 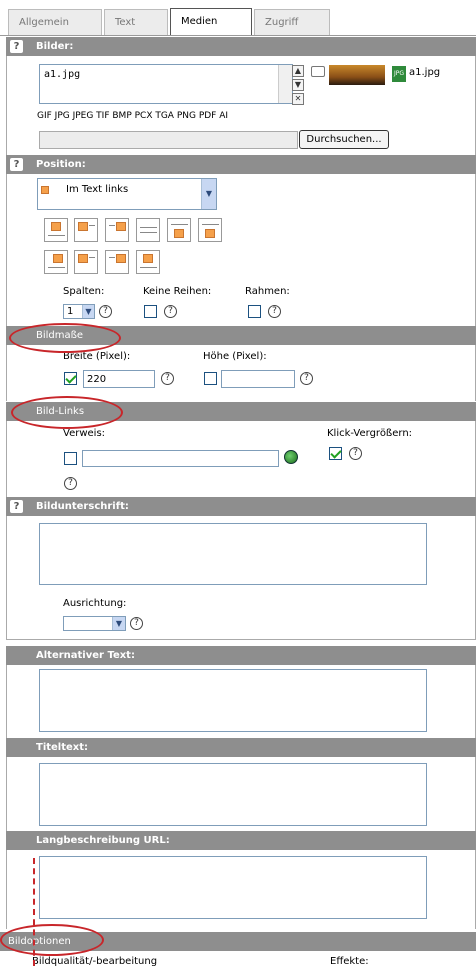 I want to click on file-list: a1.jpg, so click(x=166, y=84).